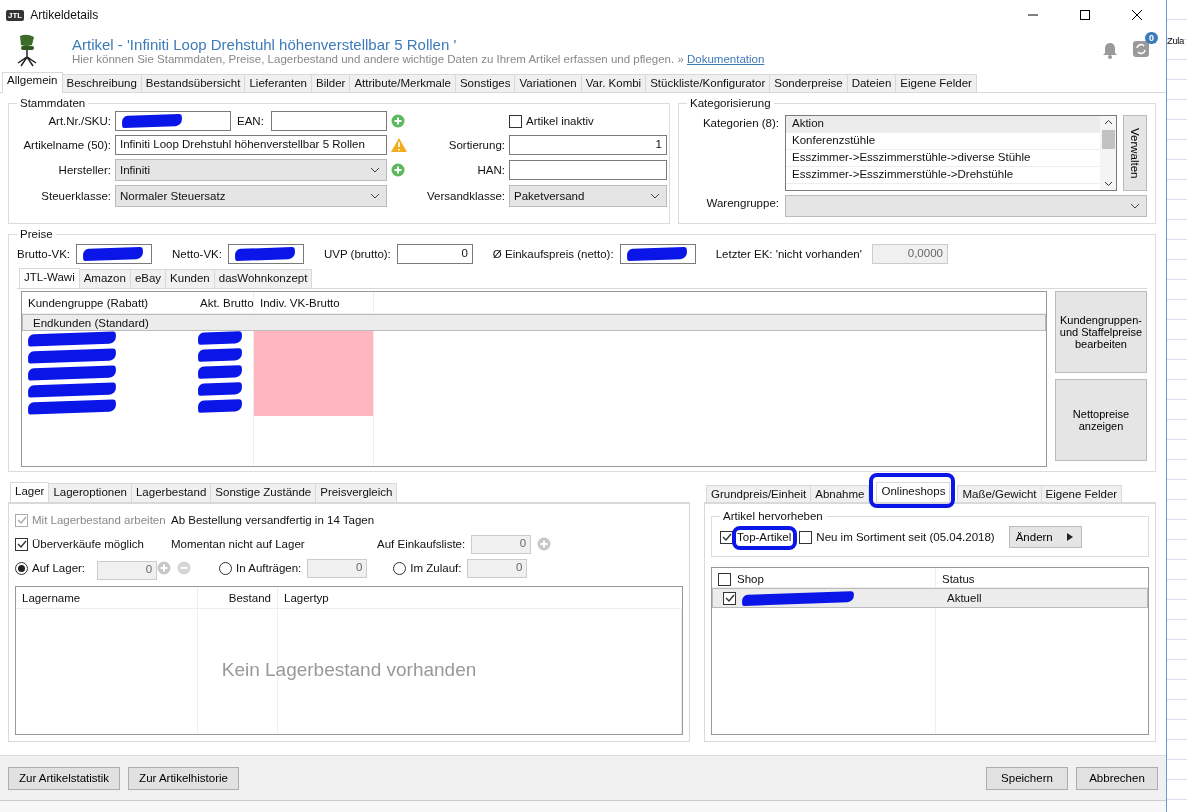 The image size is (1187, 812). Describe the element at coordinates (742, 202) in the screenshot. I see `field-label: Warengruppe:` at that location.